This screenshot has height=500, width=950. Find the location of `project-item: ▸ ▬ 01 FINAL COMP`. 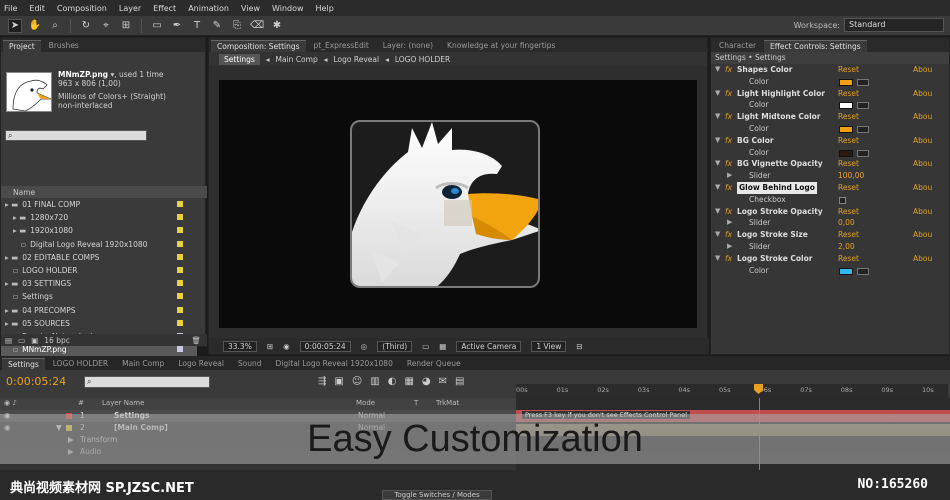

project-item: ▸ ▬ 01 FINAL COMP is located at coordinates (99, 204).